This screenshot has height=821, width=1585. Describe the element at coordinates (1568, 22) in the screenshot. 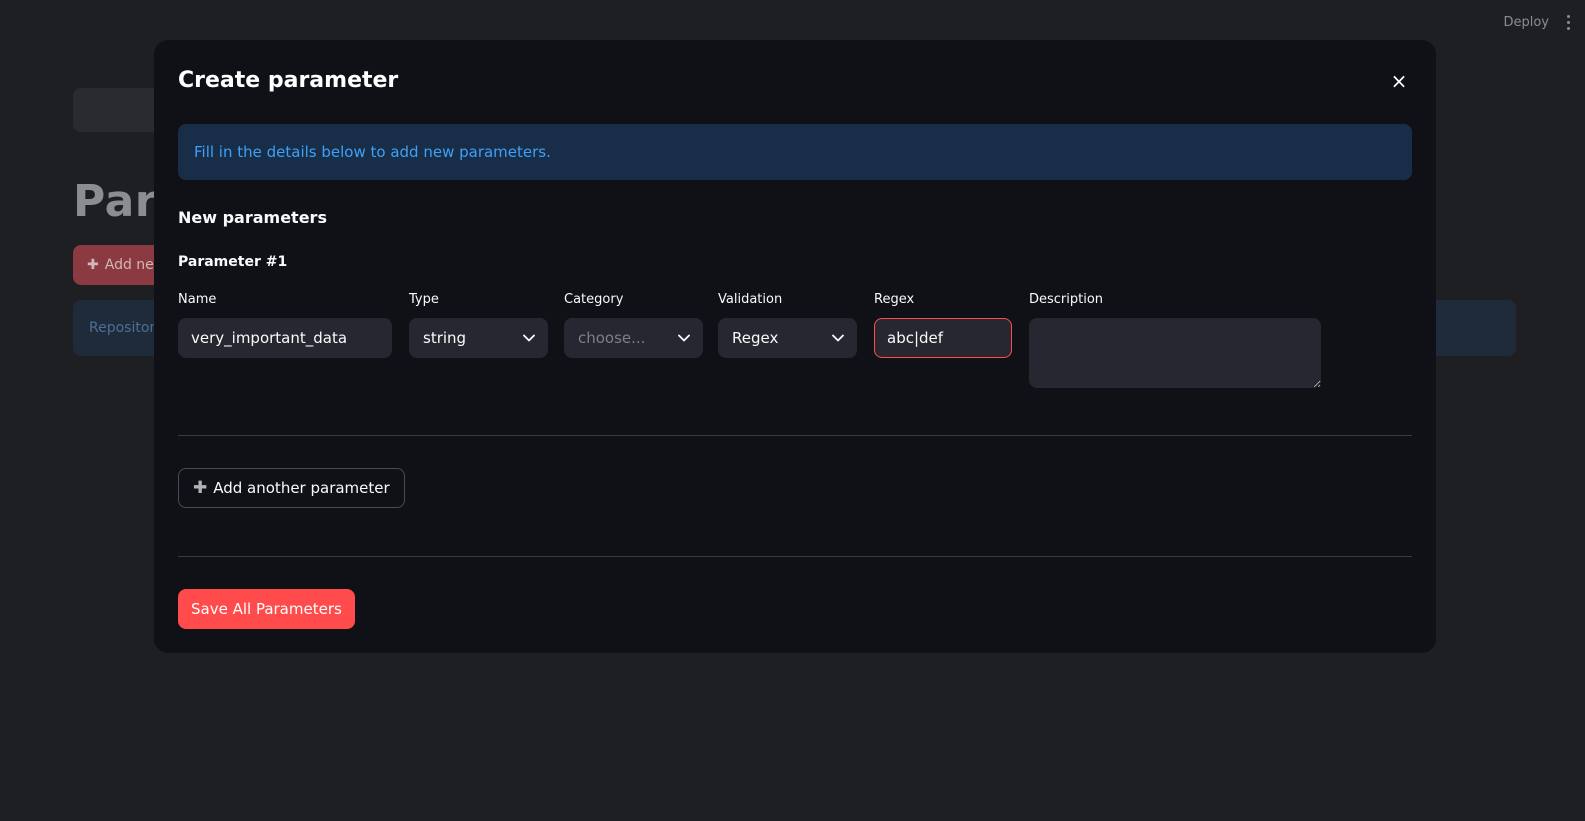

I see `kebab-menu-icon` at that location.